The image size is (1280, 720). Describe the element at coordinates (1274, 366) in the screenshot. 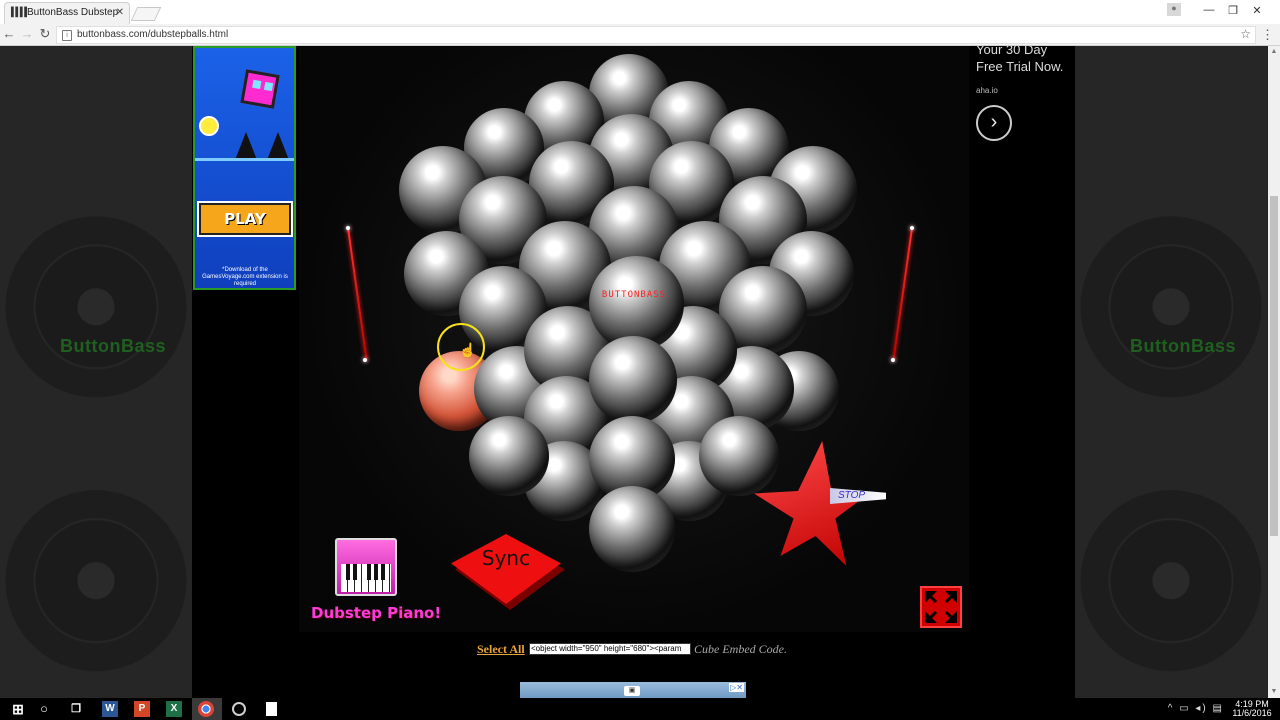

I see `scrollbar-thumb` at that location.